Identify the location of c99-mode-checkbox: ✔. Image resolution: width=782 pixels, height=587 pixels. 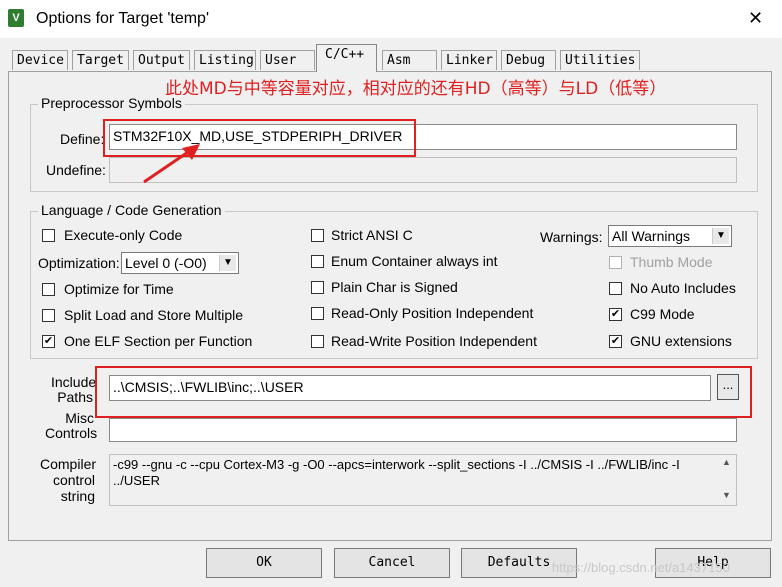
(615, 314).